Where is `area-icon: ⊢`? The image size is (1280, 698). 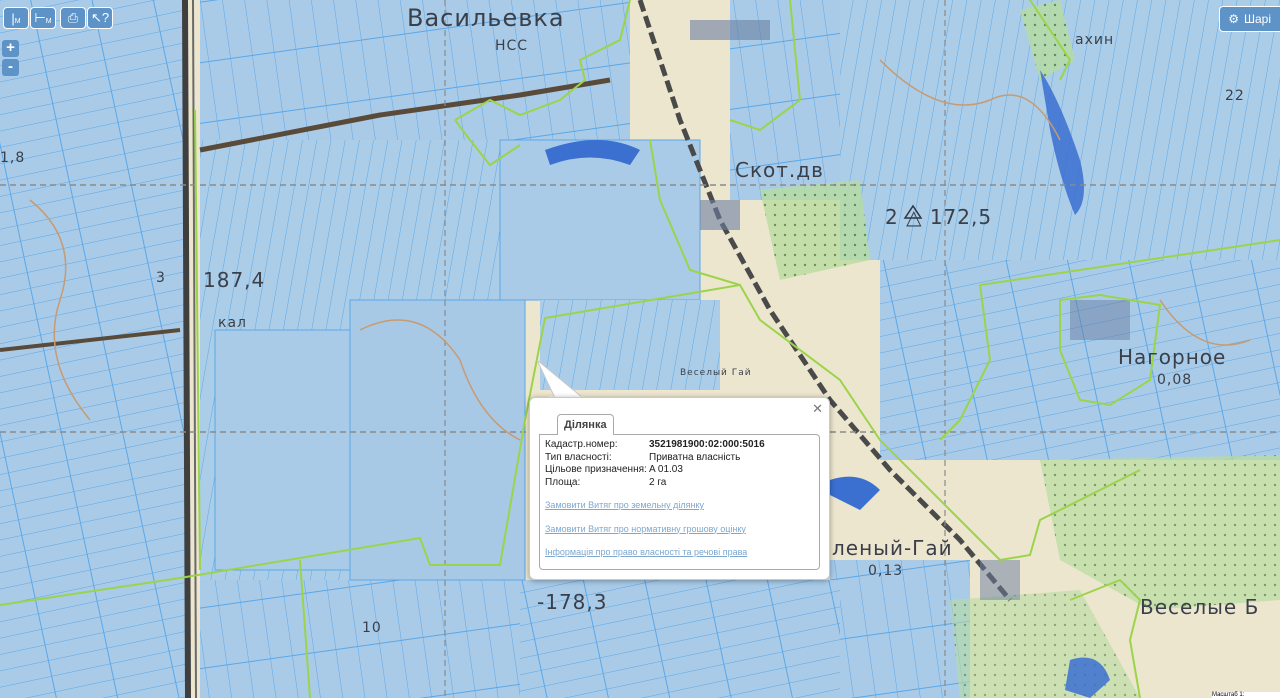 area-icon: ⊢ is located at coordinates (40, 17).